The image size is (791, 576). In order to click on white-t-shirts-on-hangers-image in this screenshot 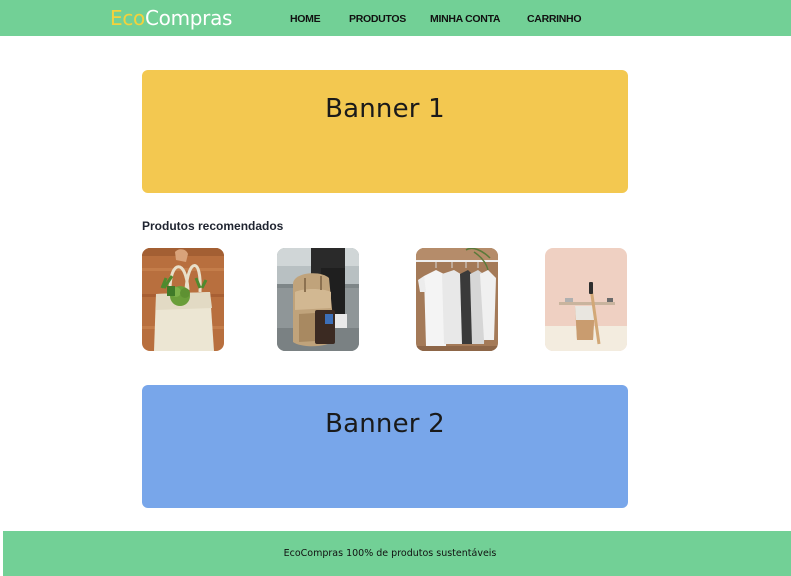, I will do `click(457, 299)`.